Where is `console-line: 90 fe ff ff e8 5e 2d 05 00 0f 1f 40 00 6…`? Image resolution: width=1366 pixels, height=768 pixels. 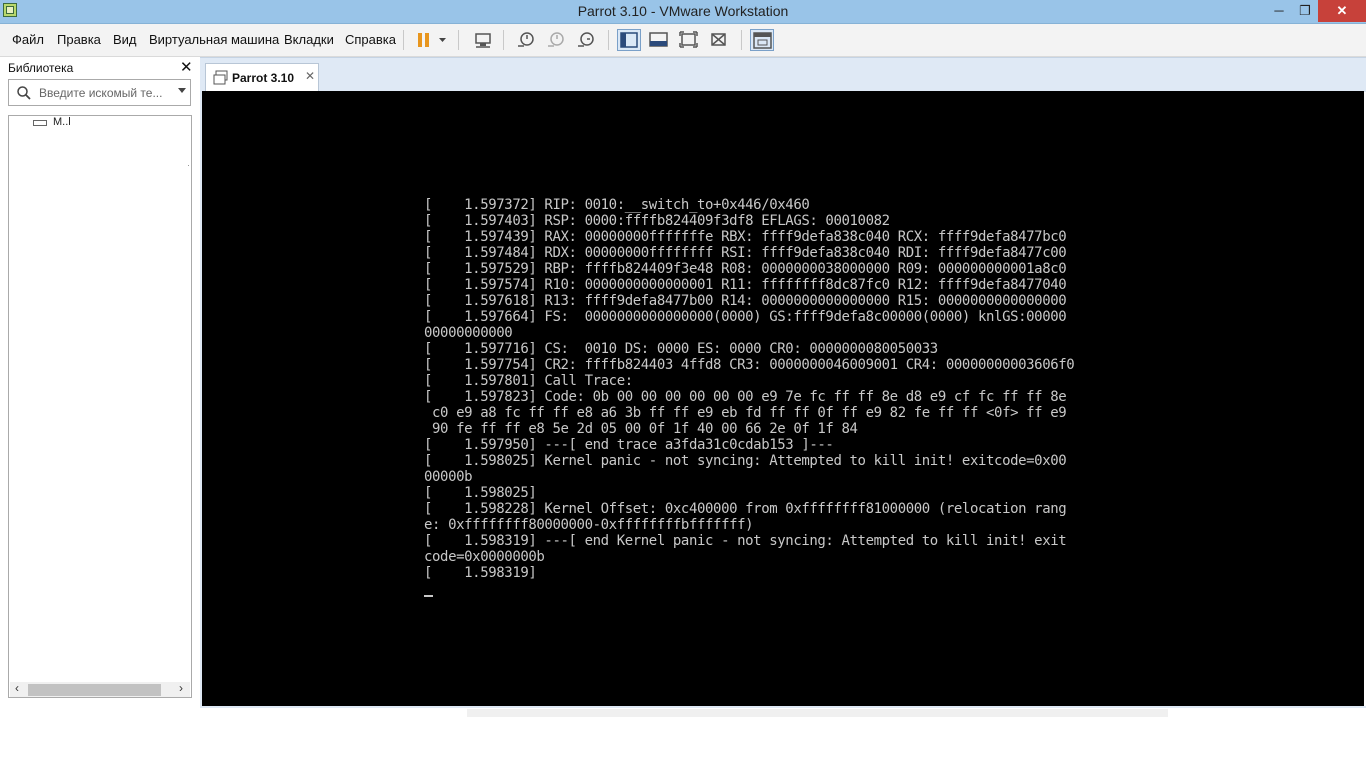 console-line: 90 fe ff ff e8 5e 2d 05 00 0f 1f 40 00 6… is located at coordinates (641, 429).